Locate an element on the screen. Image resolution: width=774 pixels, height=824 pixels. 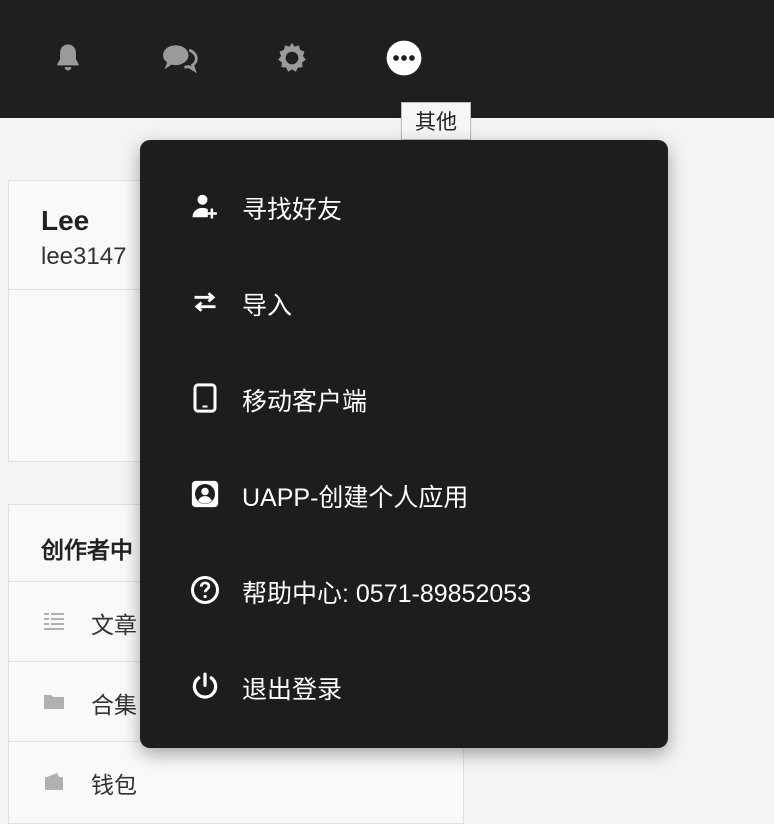
swap-icon is located at coordinates (205, 302).